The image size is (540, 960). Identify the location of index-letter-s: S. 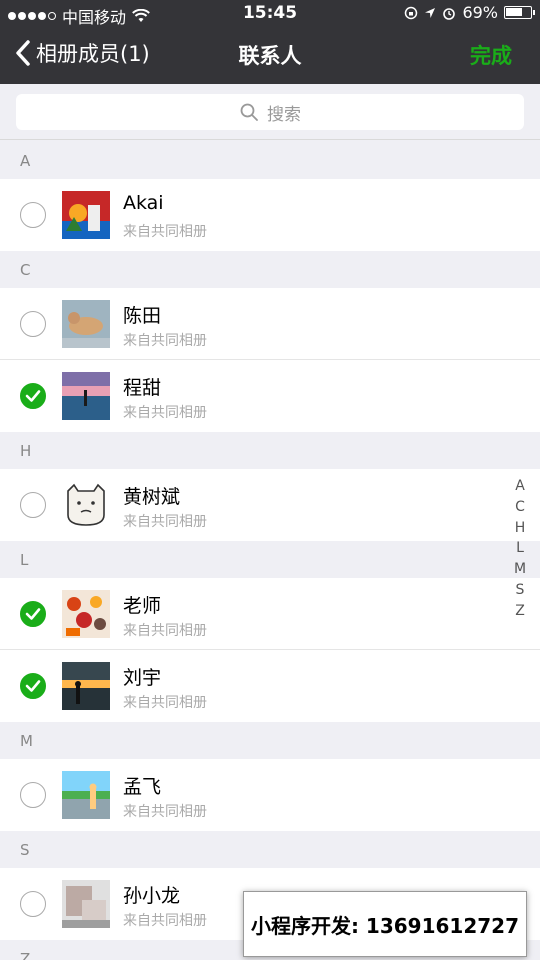
(520, 590).